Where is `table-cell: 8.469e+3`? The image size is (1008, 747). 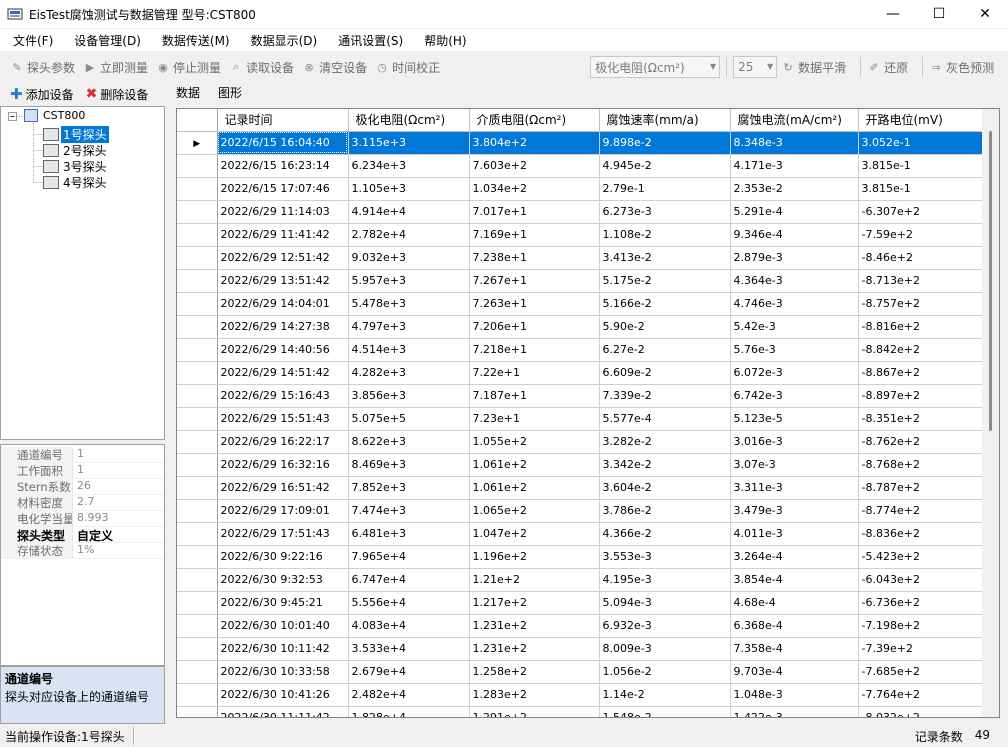 table-cell: 8.469e+3 is located at coordinates (409, 465).